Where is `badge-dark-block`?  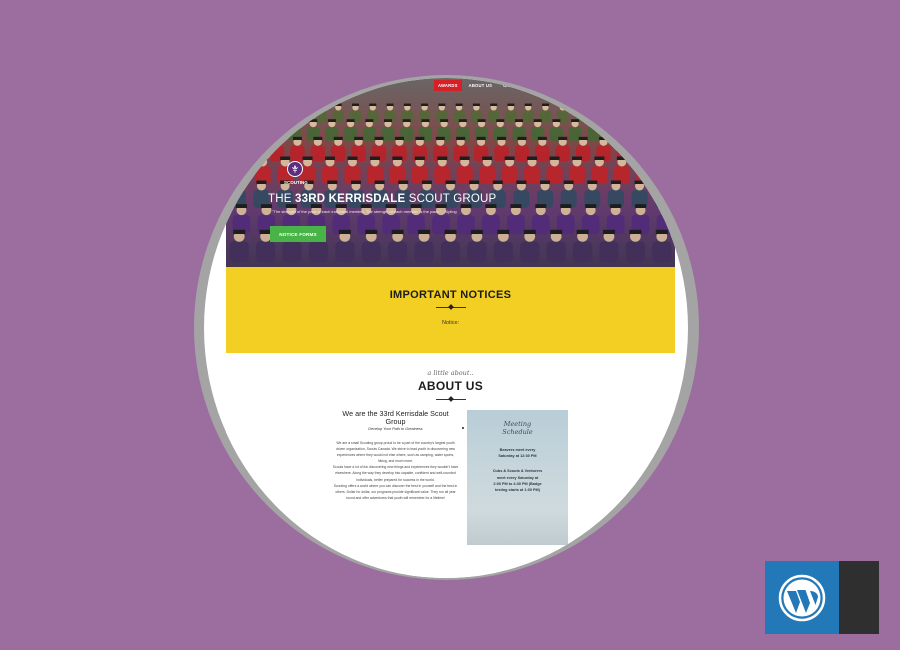
badge-dark-block is located at coordinates (859, 597).